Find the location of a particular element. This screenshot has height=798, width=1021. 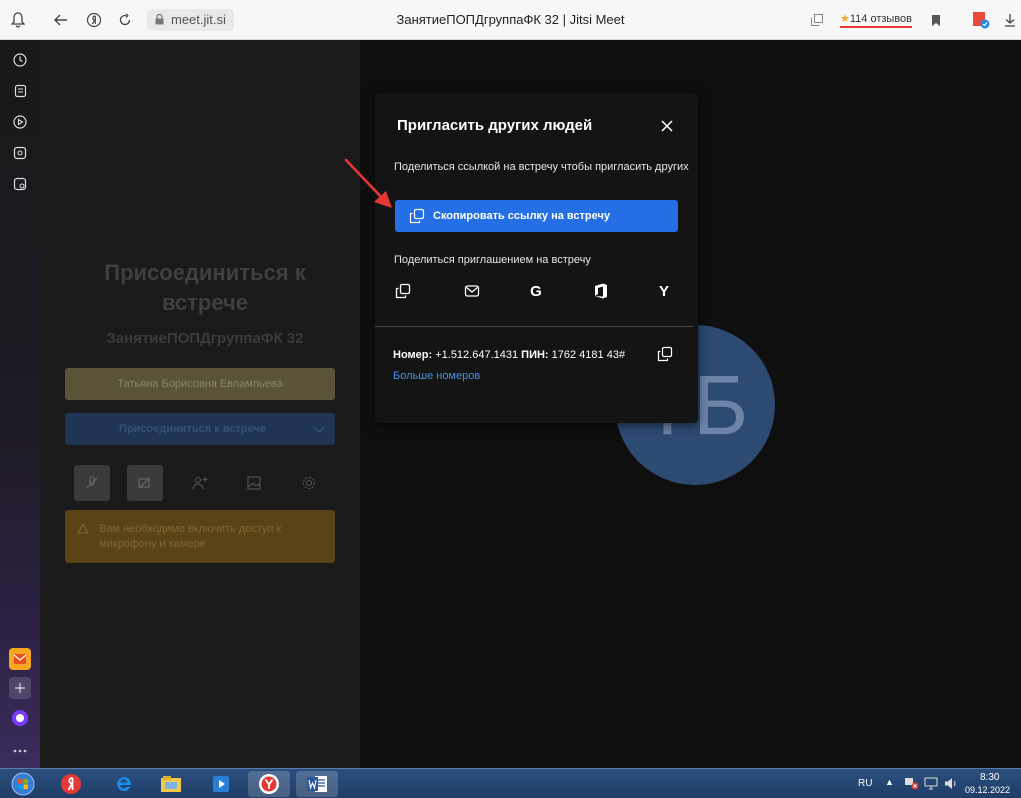

reviews-badge: ★114 отзывов is located at coordinates (876, 20).